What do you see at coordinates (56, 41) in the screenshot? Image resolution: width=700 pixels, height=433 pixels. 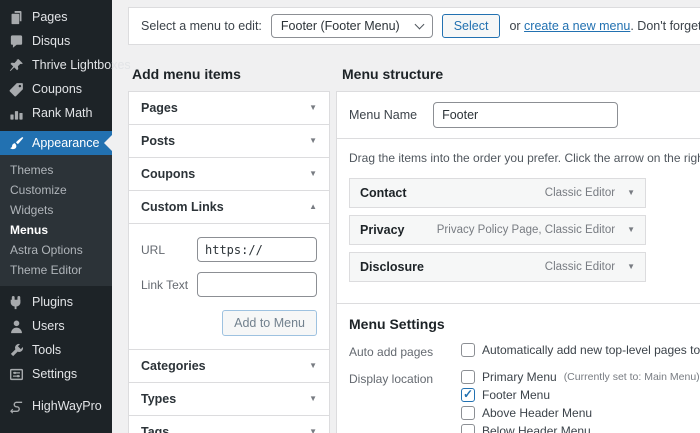 I see `sidebar-item-disqus: Disqus` at bounding box center [56, 41].